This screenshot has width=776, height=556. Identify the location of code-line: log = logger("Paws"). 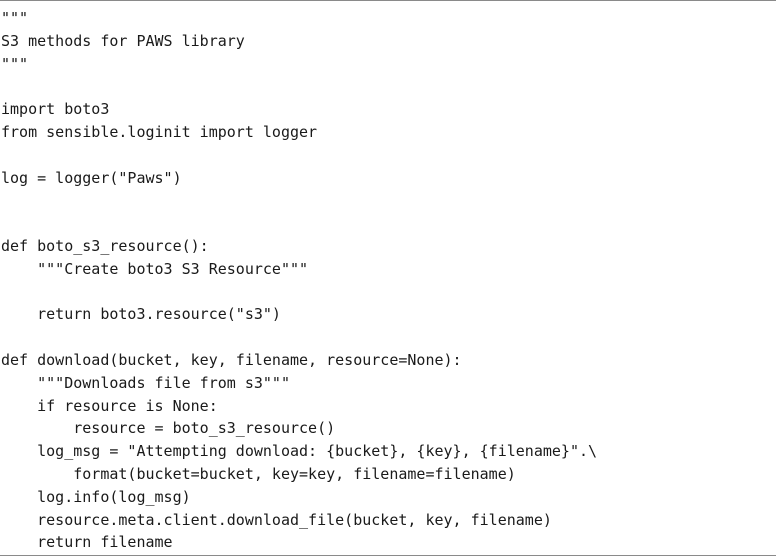
(91, 177).